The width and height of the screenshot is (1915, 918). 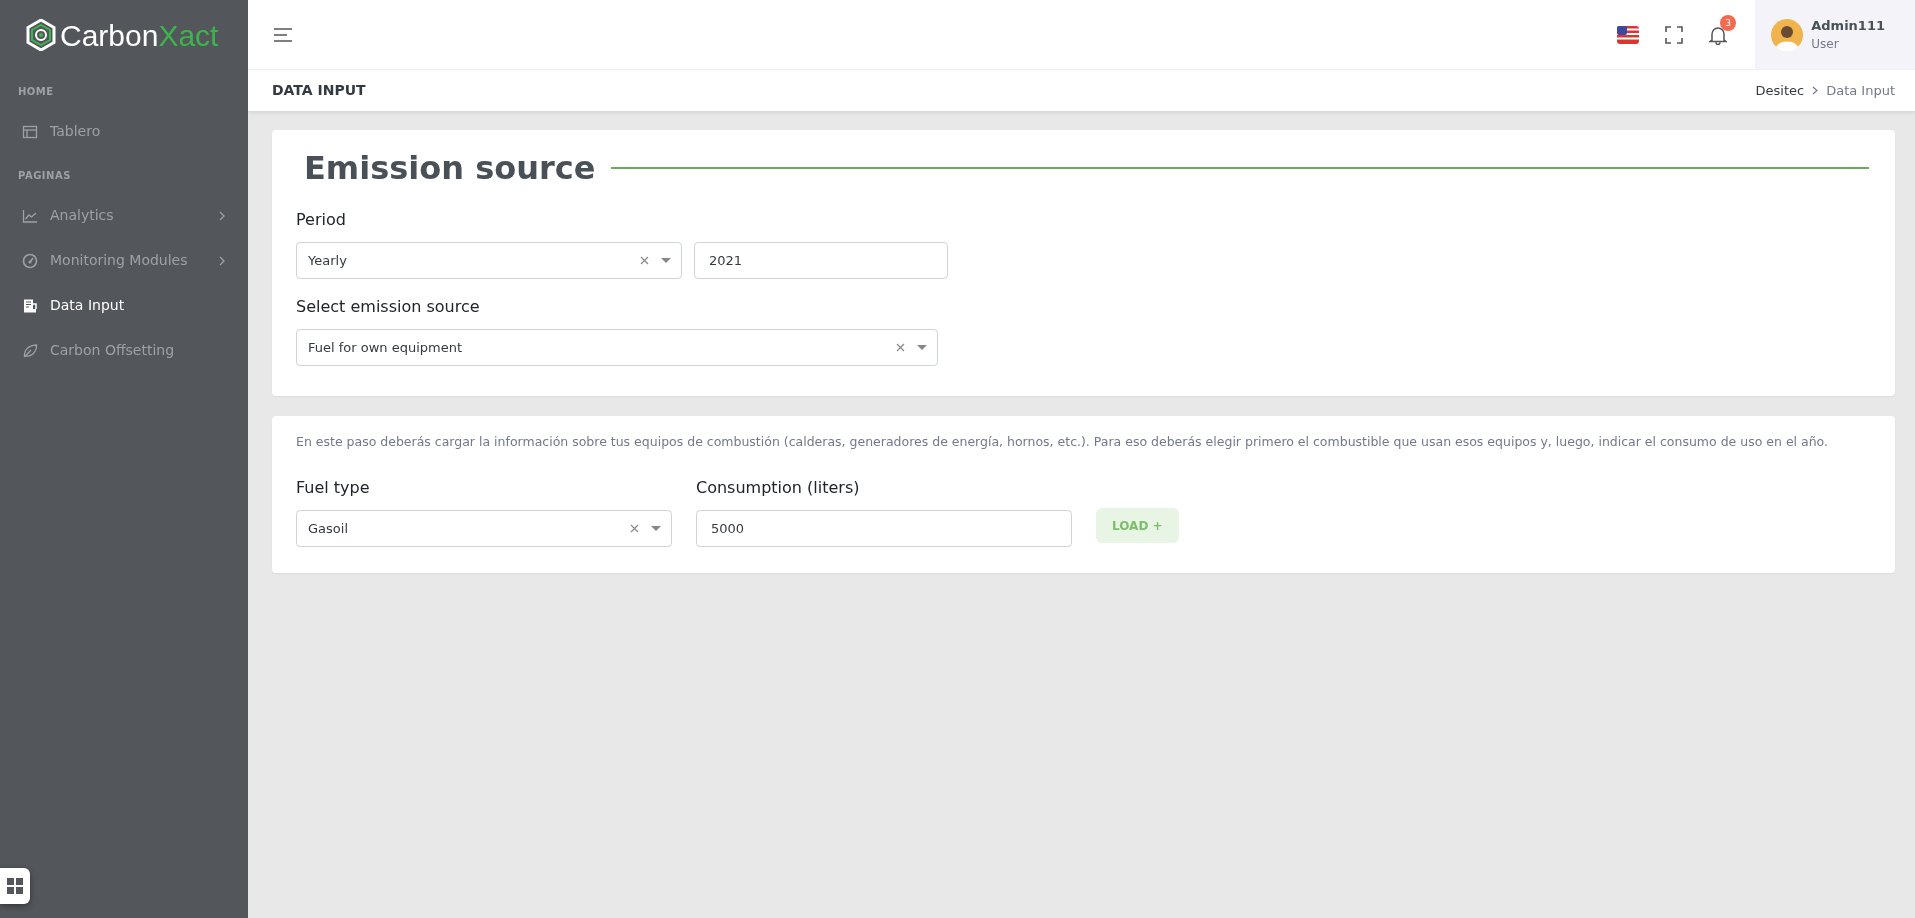 I want to click on field-label: Select emission source, so click(x=388, y=307).